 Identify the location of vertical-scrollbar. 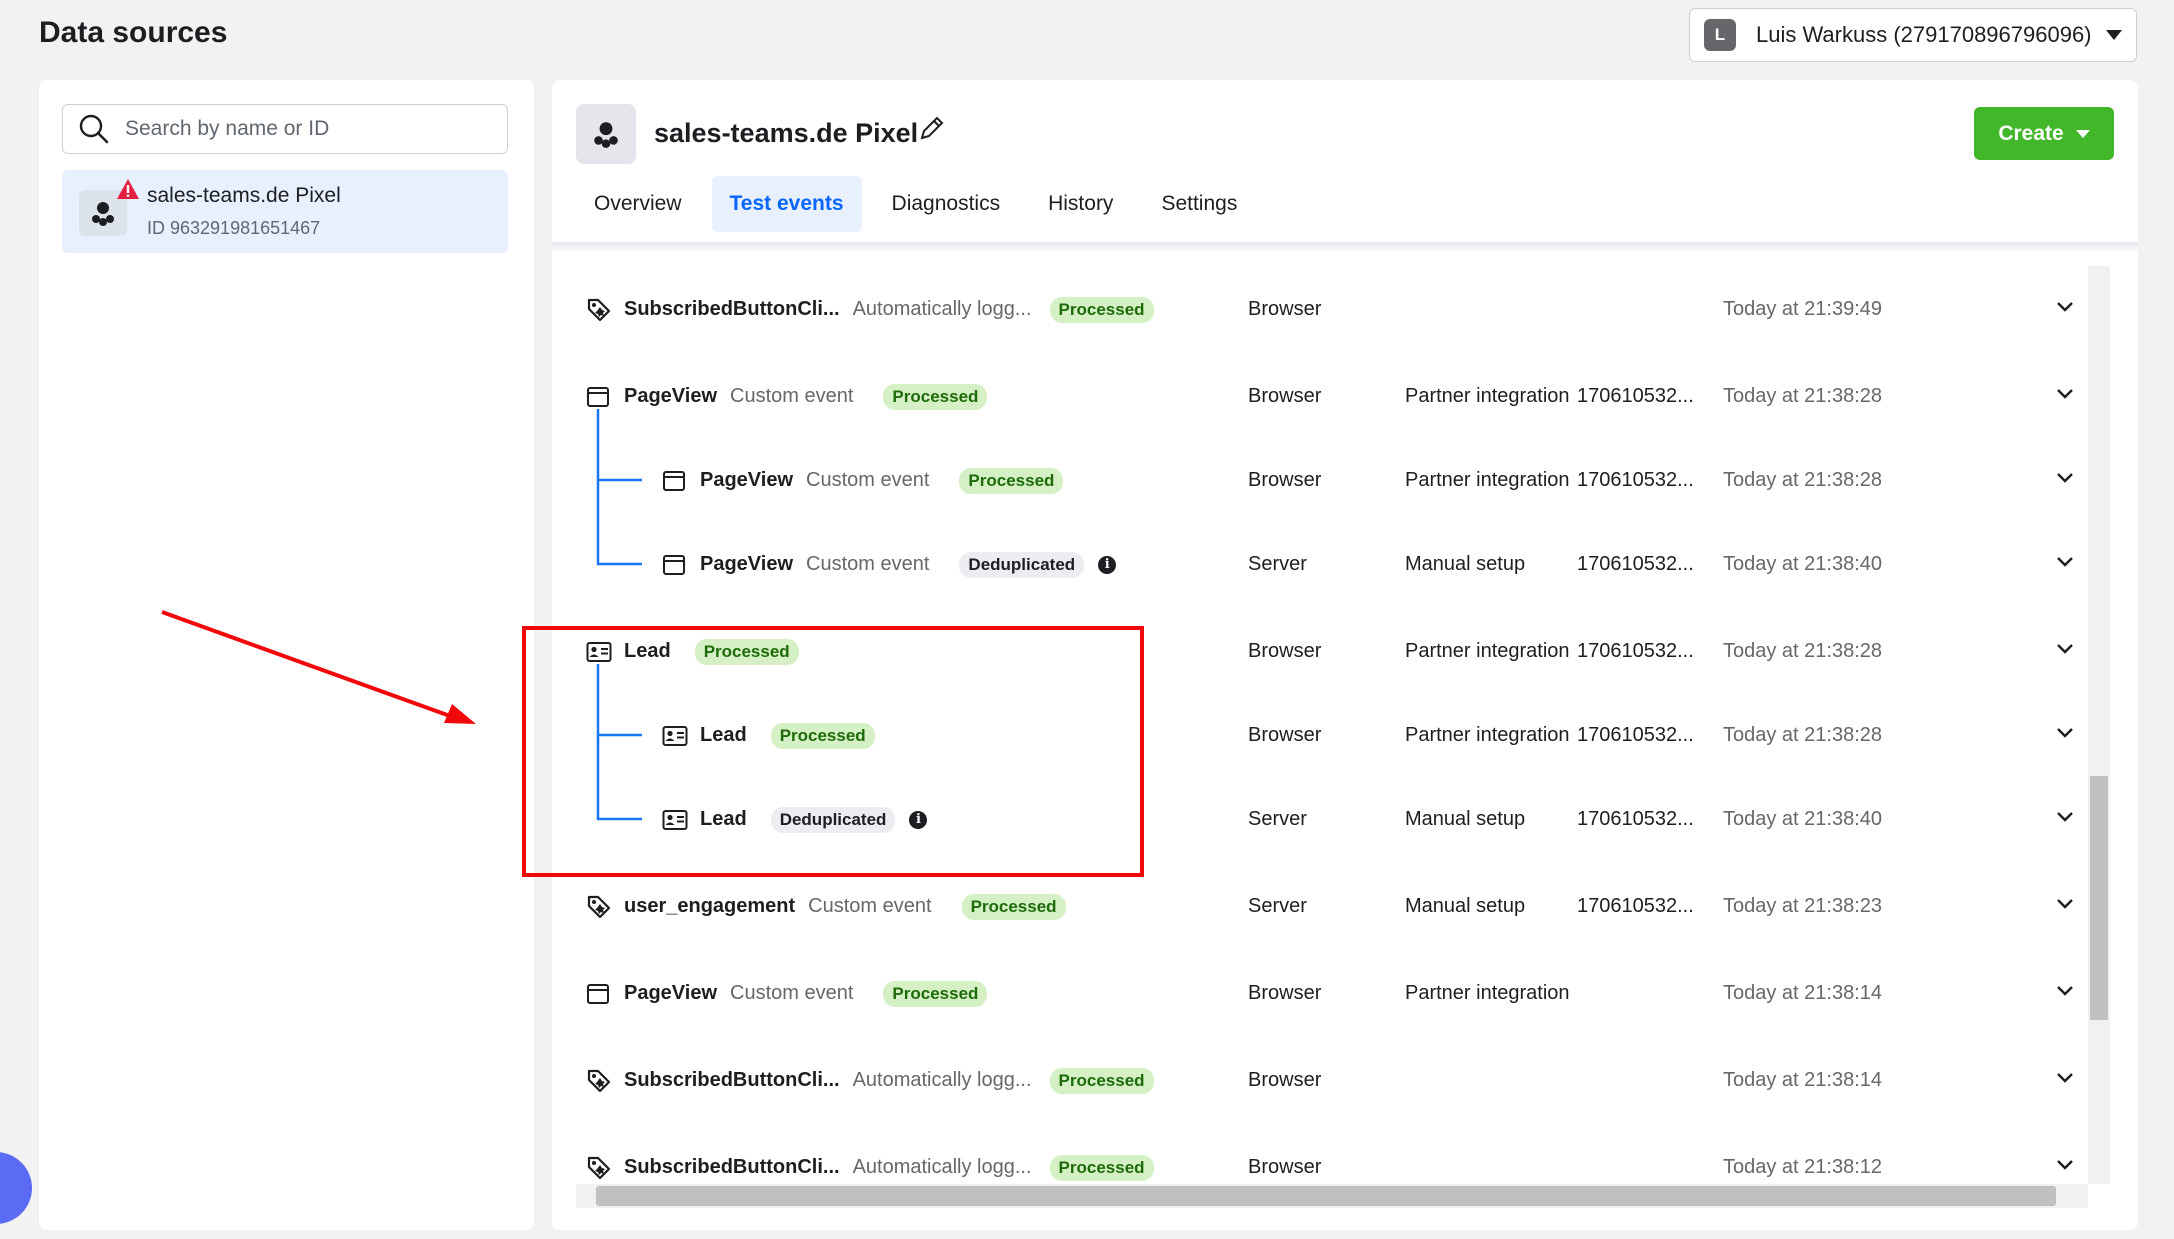
(2099, 725).